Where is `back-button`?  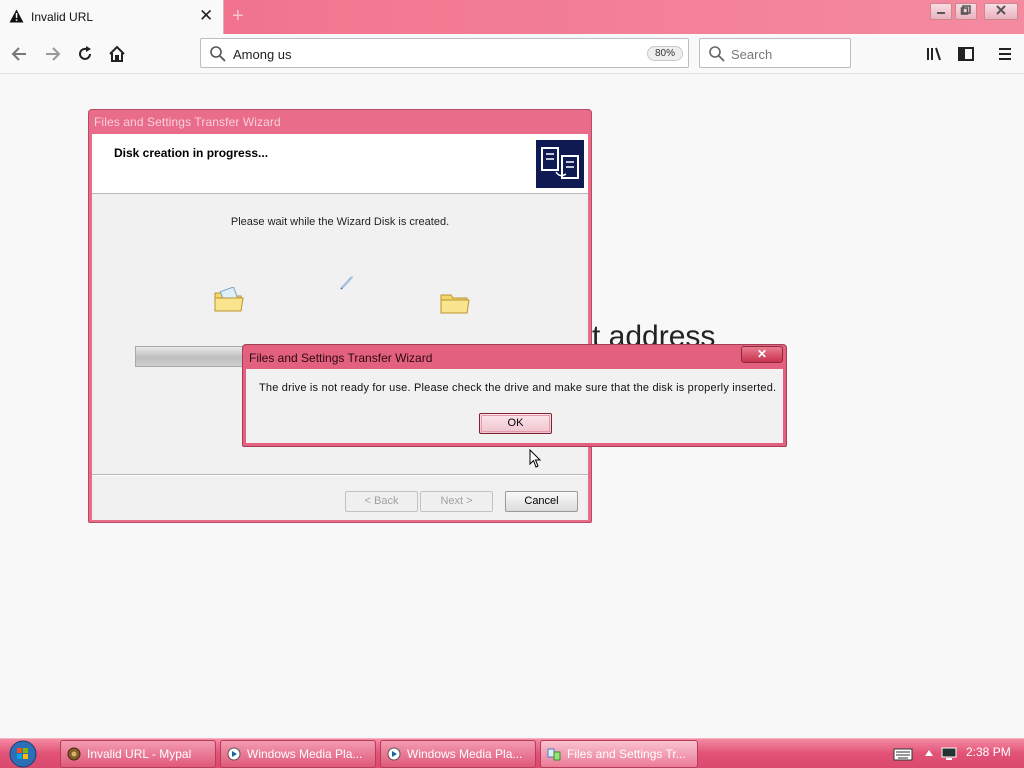
back-button is located at coordinates (20, 54).